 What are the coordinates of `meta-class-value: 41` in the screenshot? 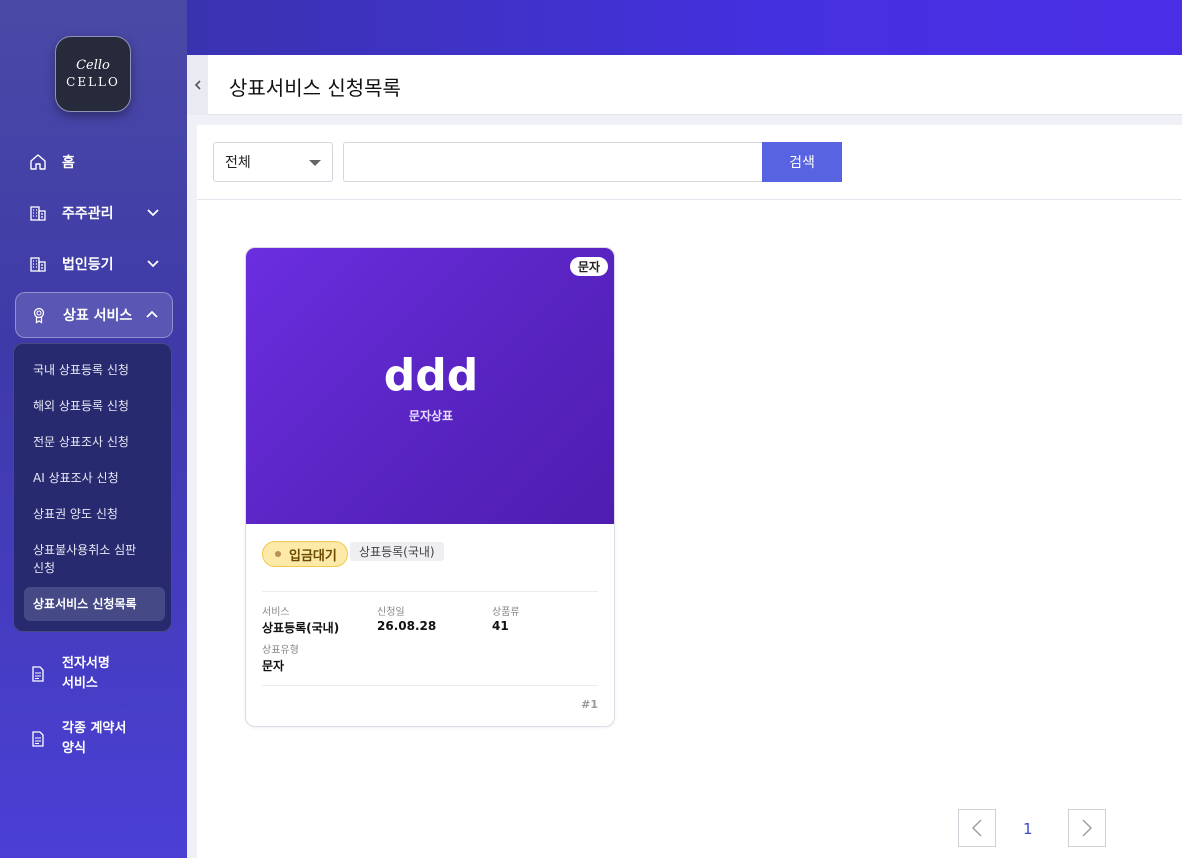 It's located at (500, 626).